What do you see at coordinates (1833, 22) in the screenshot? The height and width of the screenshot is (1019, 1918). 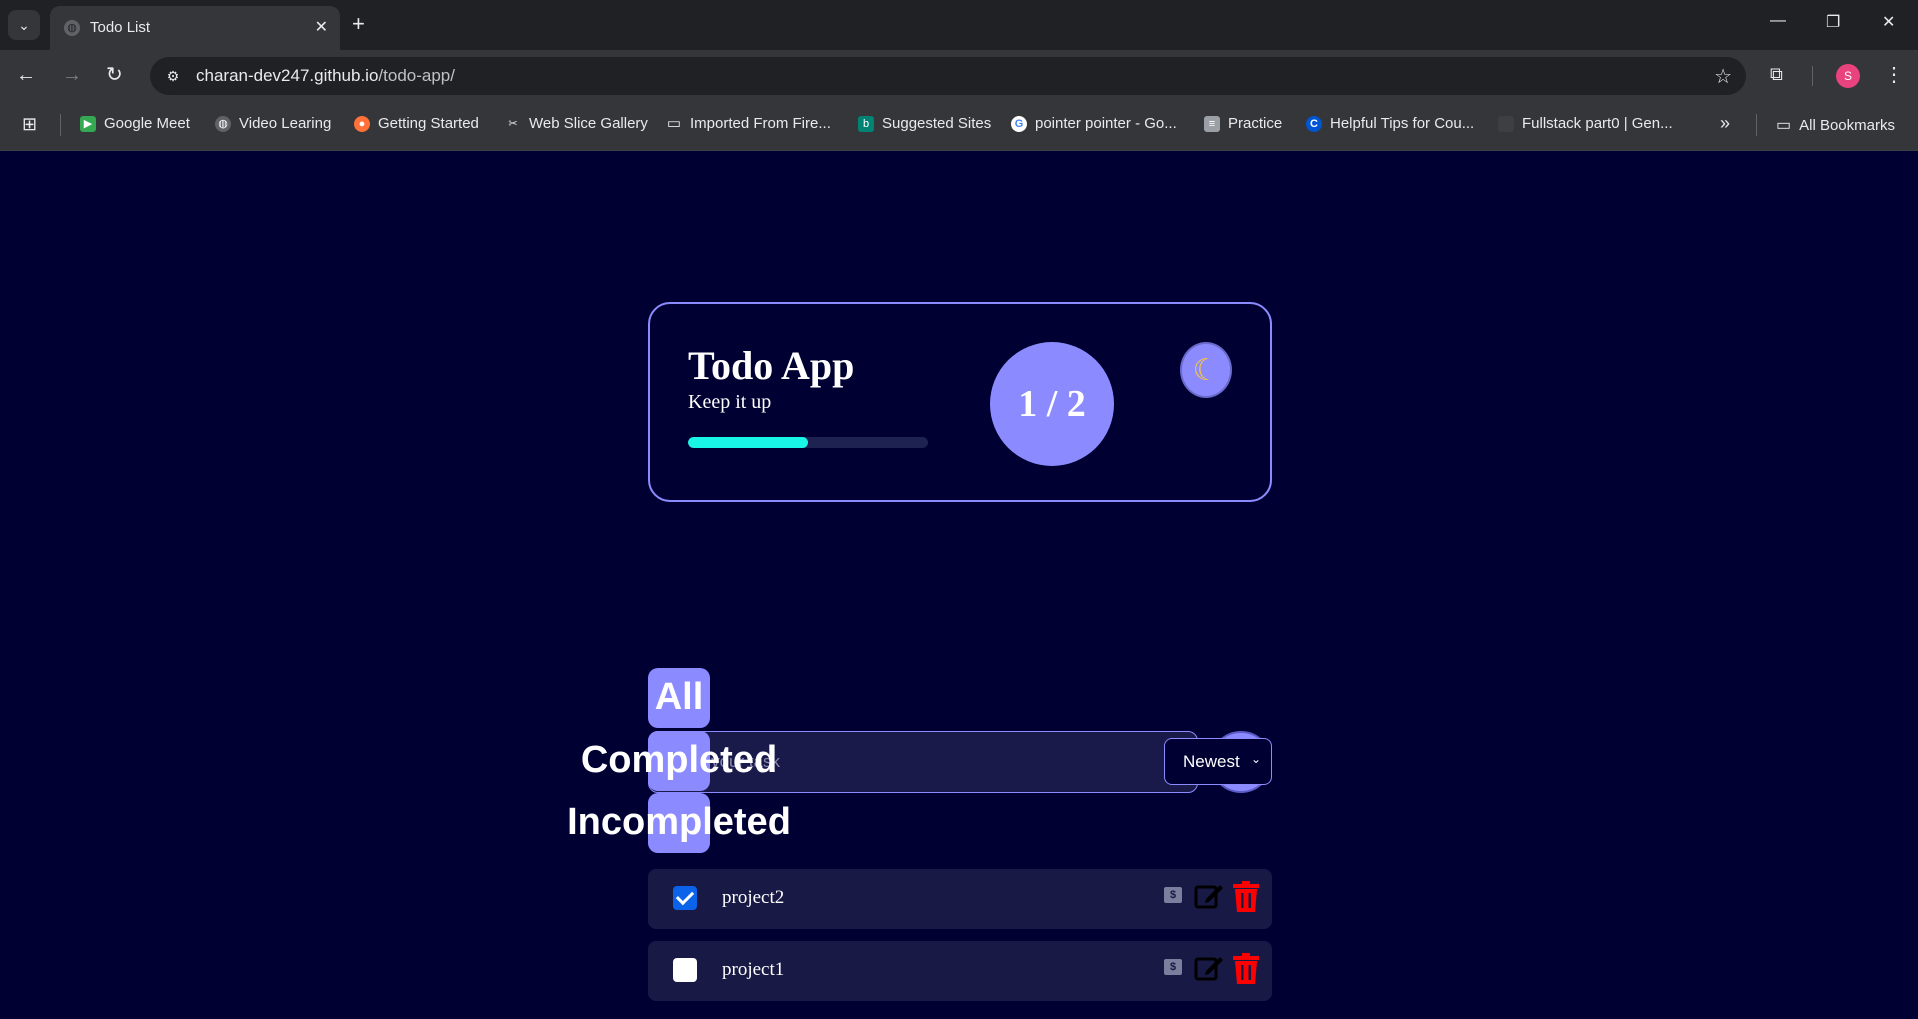 I see `restore-icon: ❐` at bounding box center [1833, 22].